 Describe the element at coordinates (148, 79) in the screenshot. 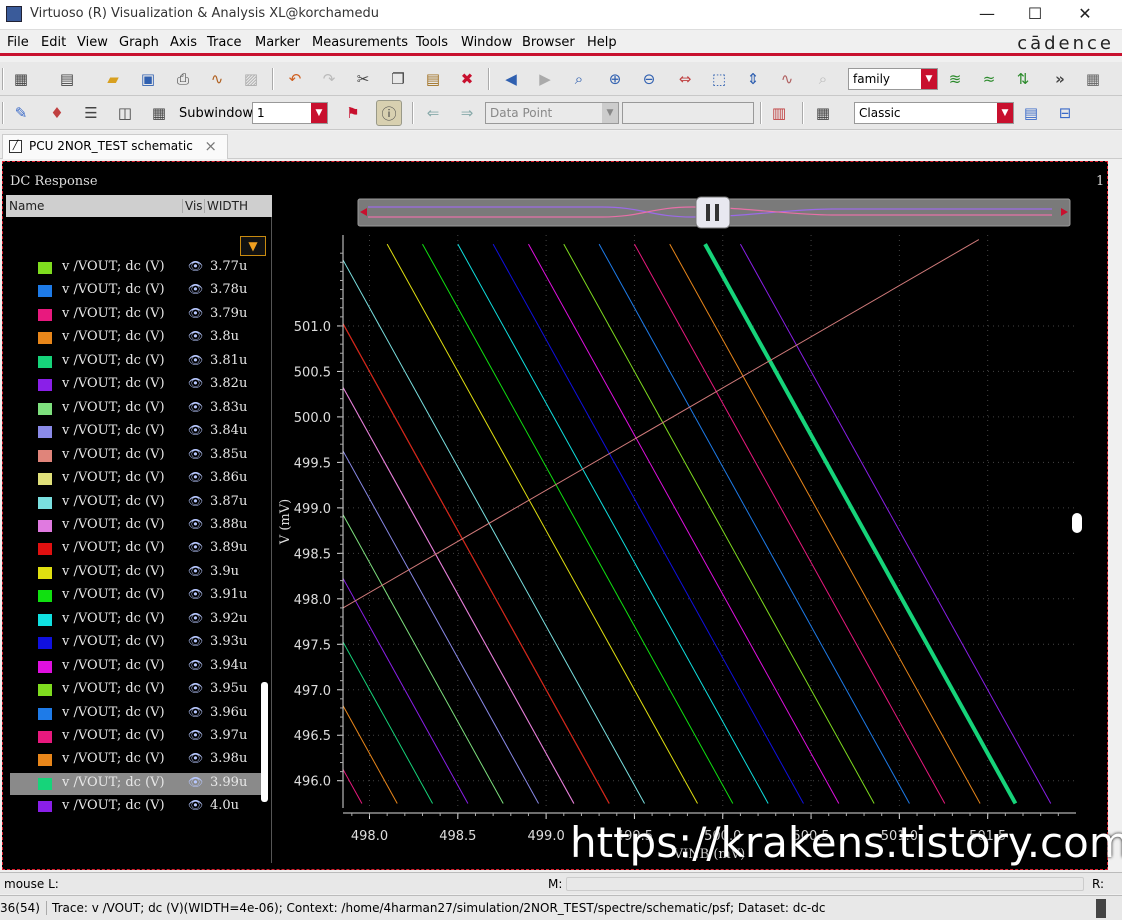

I see `save-icon: ▣` at that location.